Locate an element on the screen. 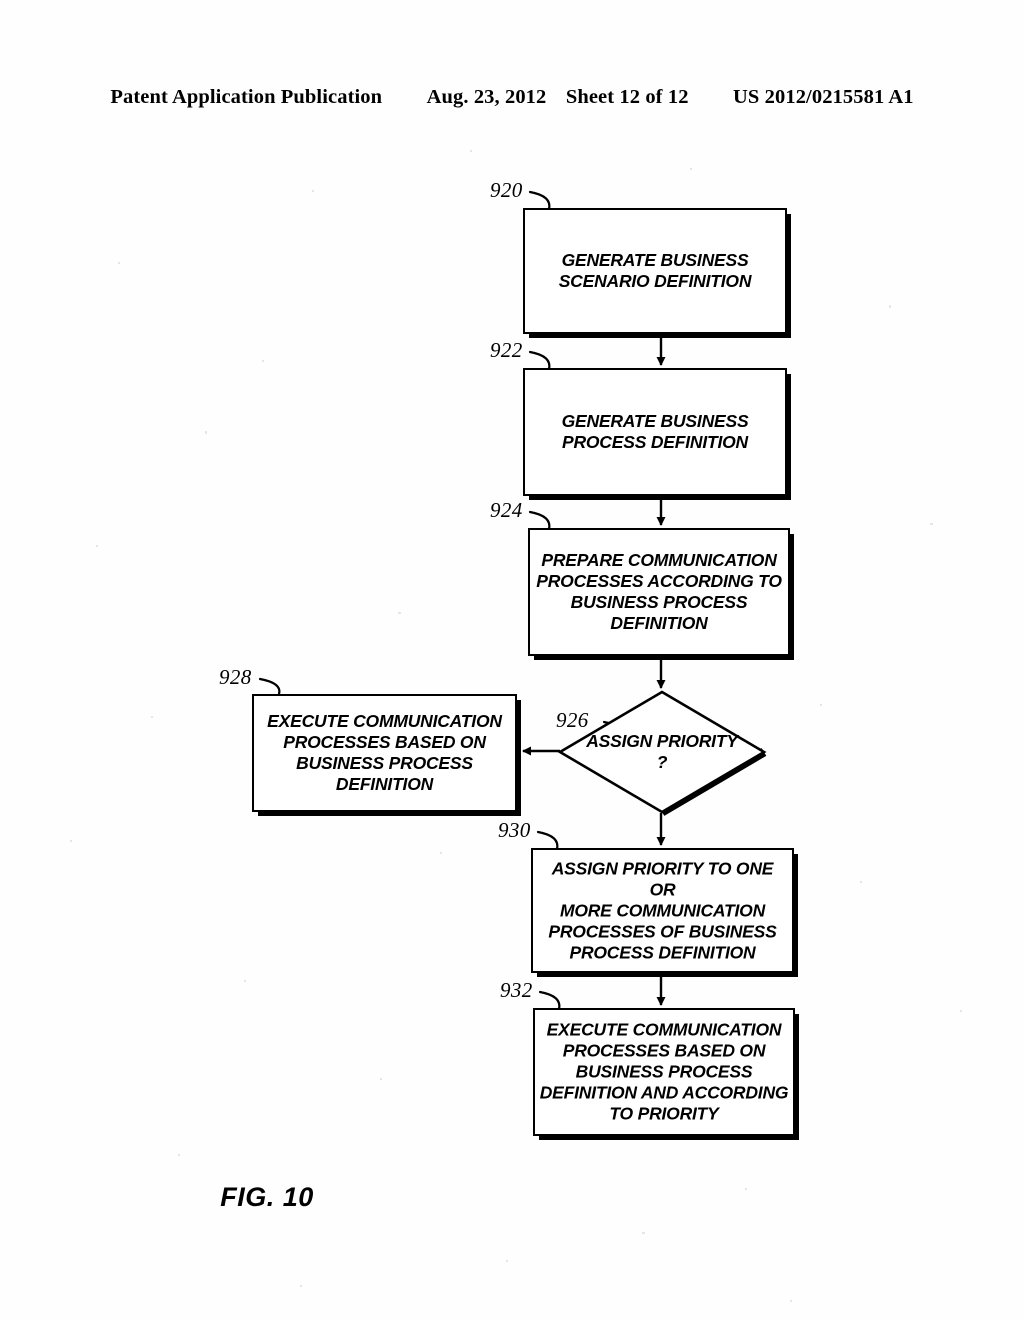  reference-numeral-930: 930 is located at coordinates (514, 830).